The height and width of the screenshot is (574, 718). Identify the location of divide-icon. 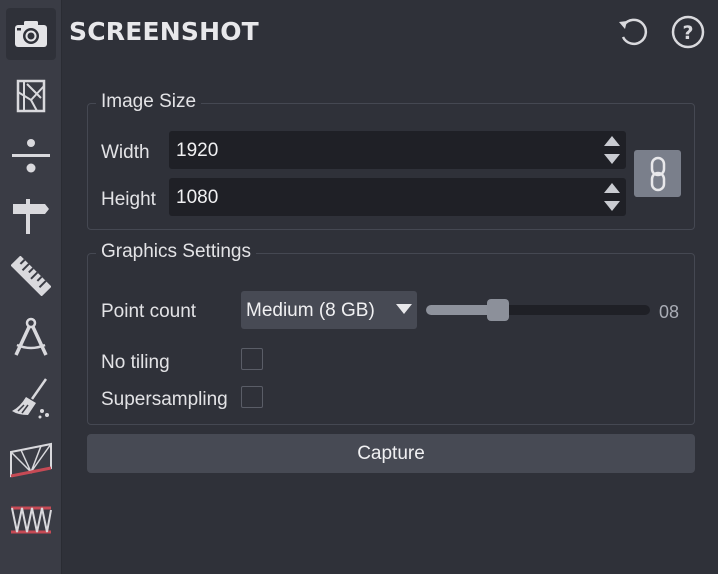
(31, 156).